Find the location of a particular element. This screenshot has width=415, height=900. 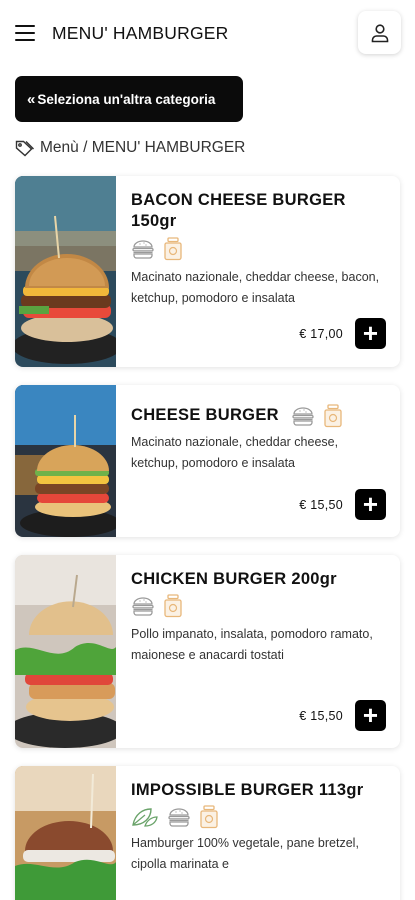

top-bar: MENU' HAMBURGER is located at coordinates (207, 33).